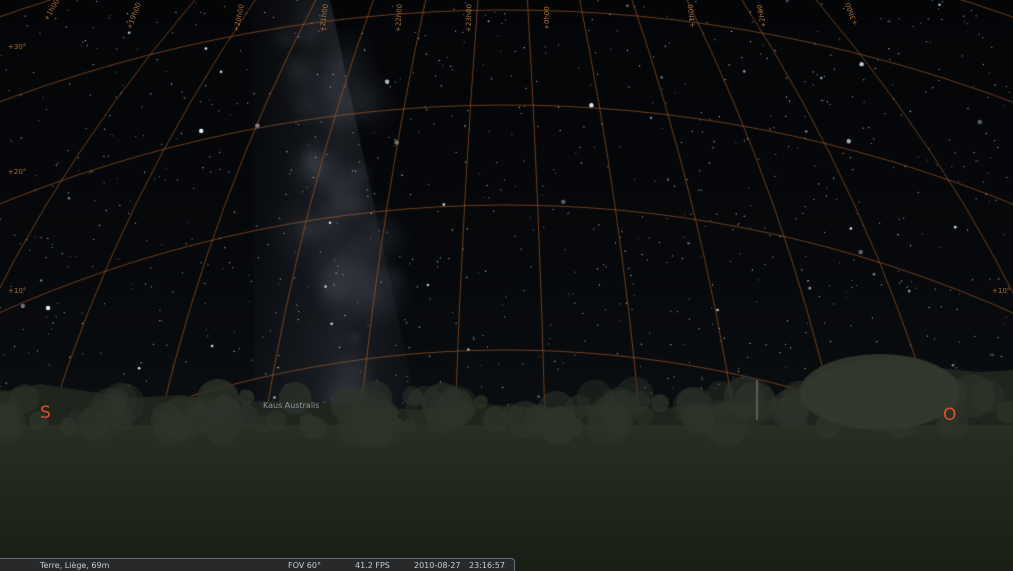 This screenshot has width=1013, height=571. Describe the element at coordinates (304, 565) in the screenshot. I see `fov-readout: FOV 60°` at that location.